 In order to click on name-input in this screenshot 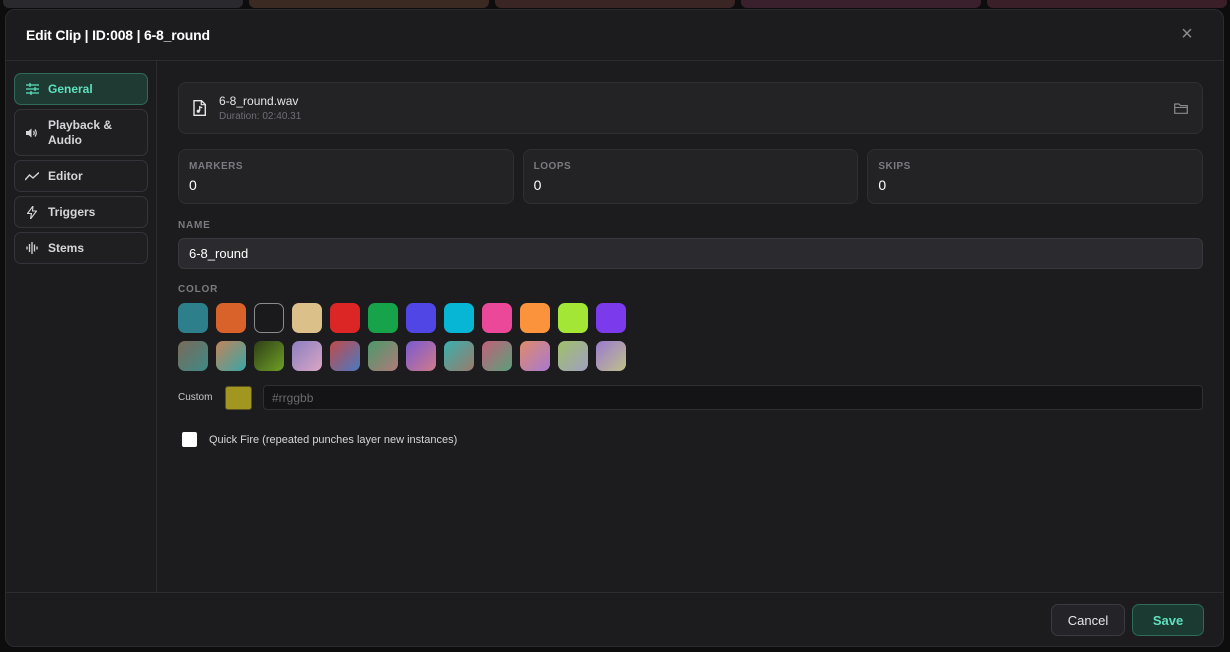, I will do `click(690, 253)`.